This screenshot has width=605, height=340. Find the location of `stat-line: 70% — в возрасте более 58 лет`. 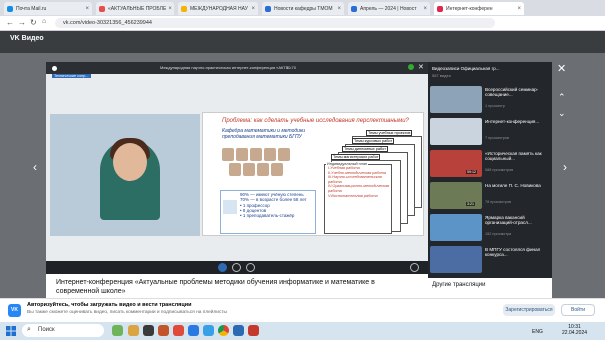

stat-line: 70% — в возрасте более 58 лет is located at coordinates (273, 200).